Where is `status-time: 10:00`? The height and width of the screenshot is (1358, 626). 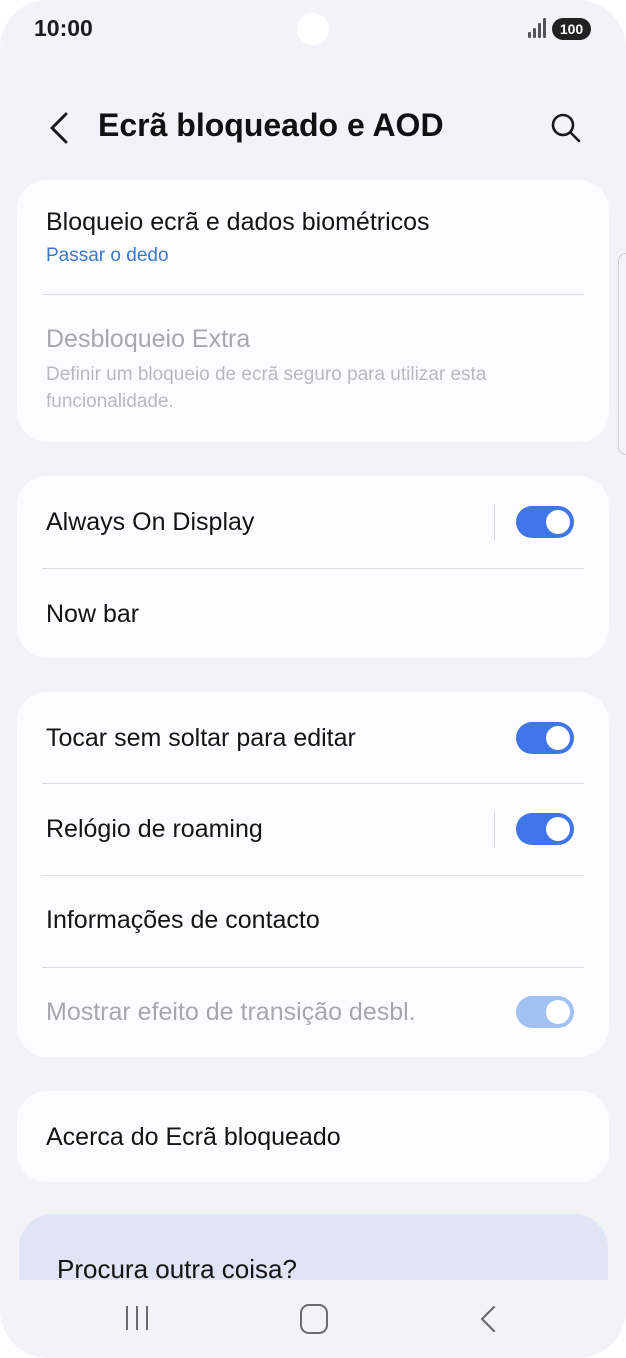 status-time: 10:00 is located at coordinates (63, 28).